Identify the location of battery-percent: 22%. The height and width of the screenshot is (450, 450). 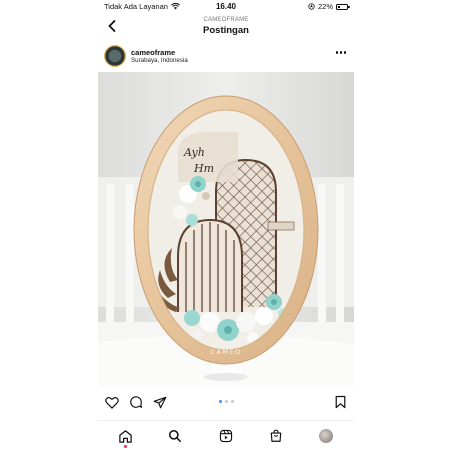
(325, 6).